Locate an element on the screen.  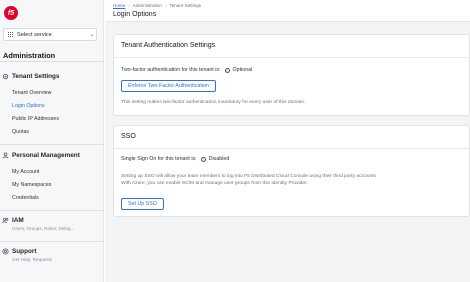
sidebar-item-subtitle: Get Help, Requests is located at coordinates (32, 259).